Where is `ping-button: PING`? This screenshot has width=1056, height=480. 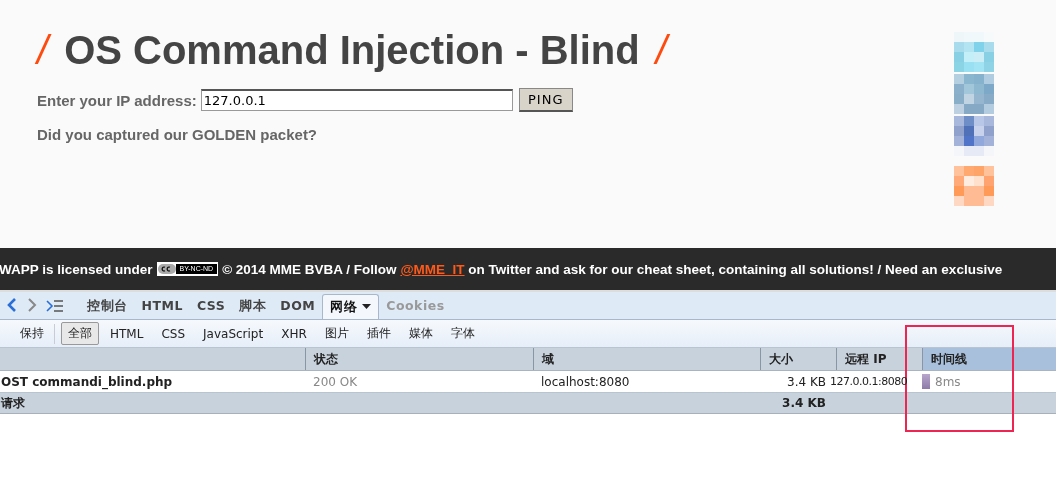 ping-button: PING is located at coordinates (545, 100).